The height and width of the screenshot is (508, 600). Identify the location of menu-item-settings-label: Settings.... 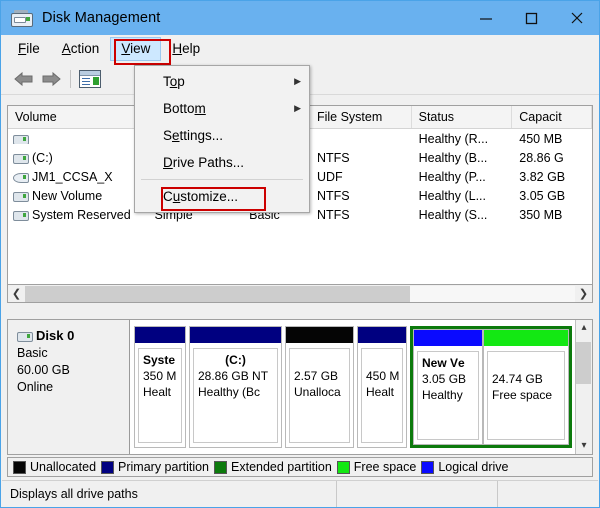
(193, 135).